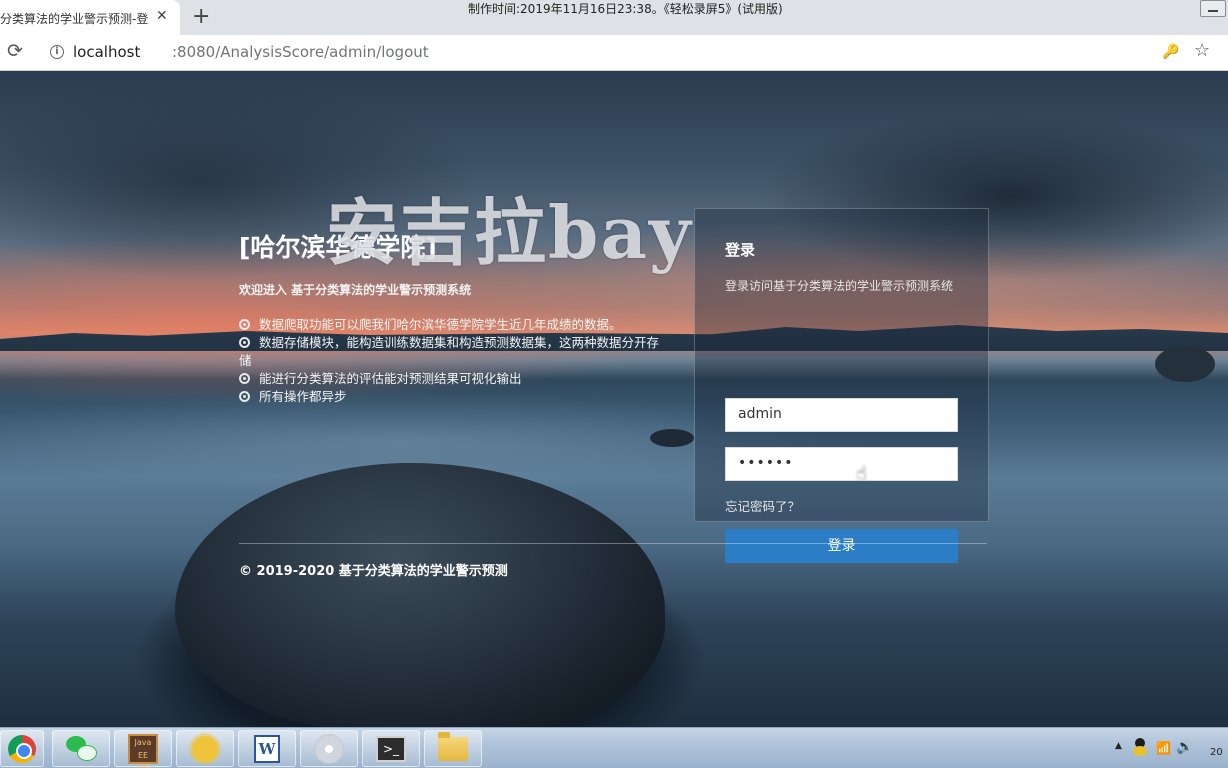  Describe the element at coordinates (15, 51) in the screenshot. I see `reload-icon: ⟳` at that location.